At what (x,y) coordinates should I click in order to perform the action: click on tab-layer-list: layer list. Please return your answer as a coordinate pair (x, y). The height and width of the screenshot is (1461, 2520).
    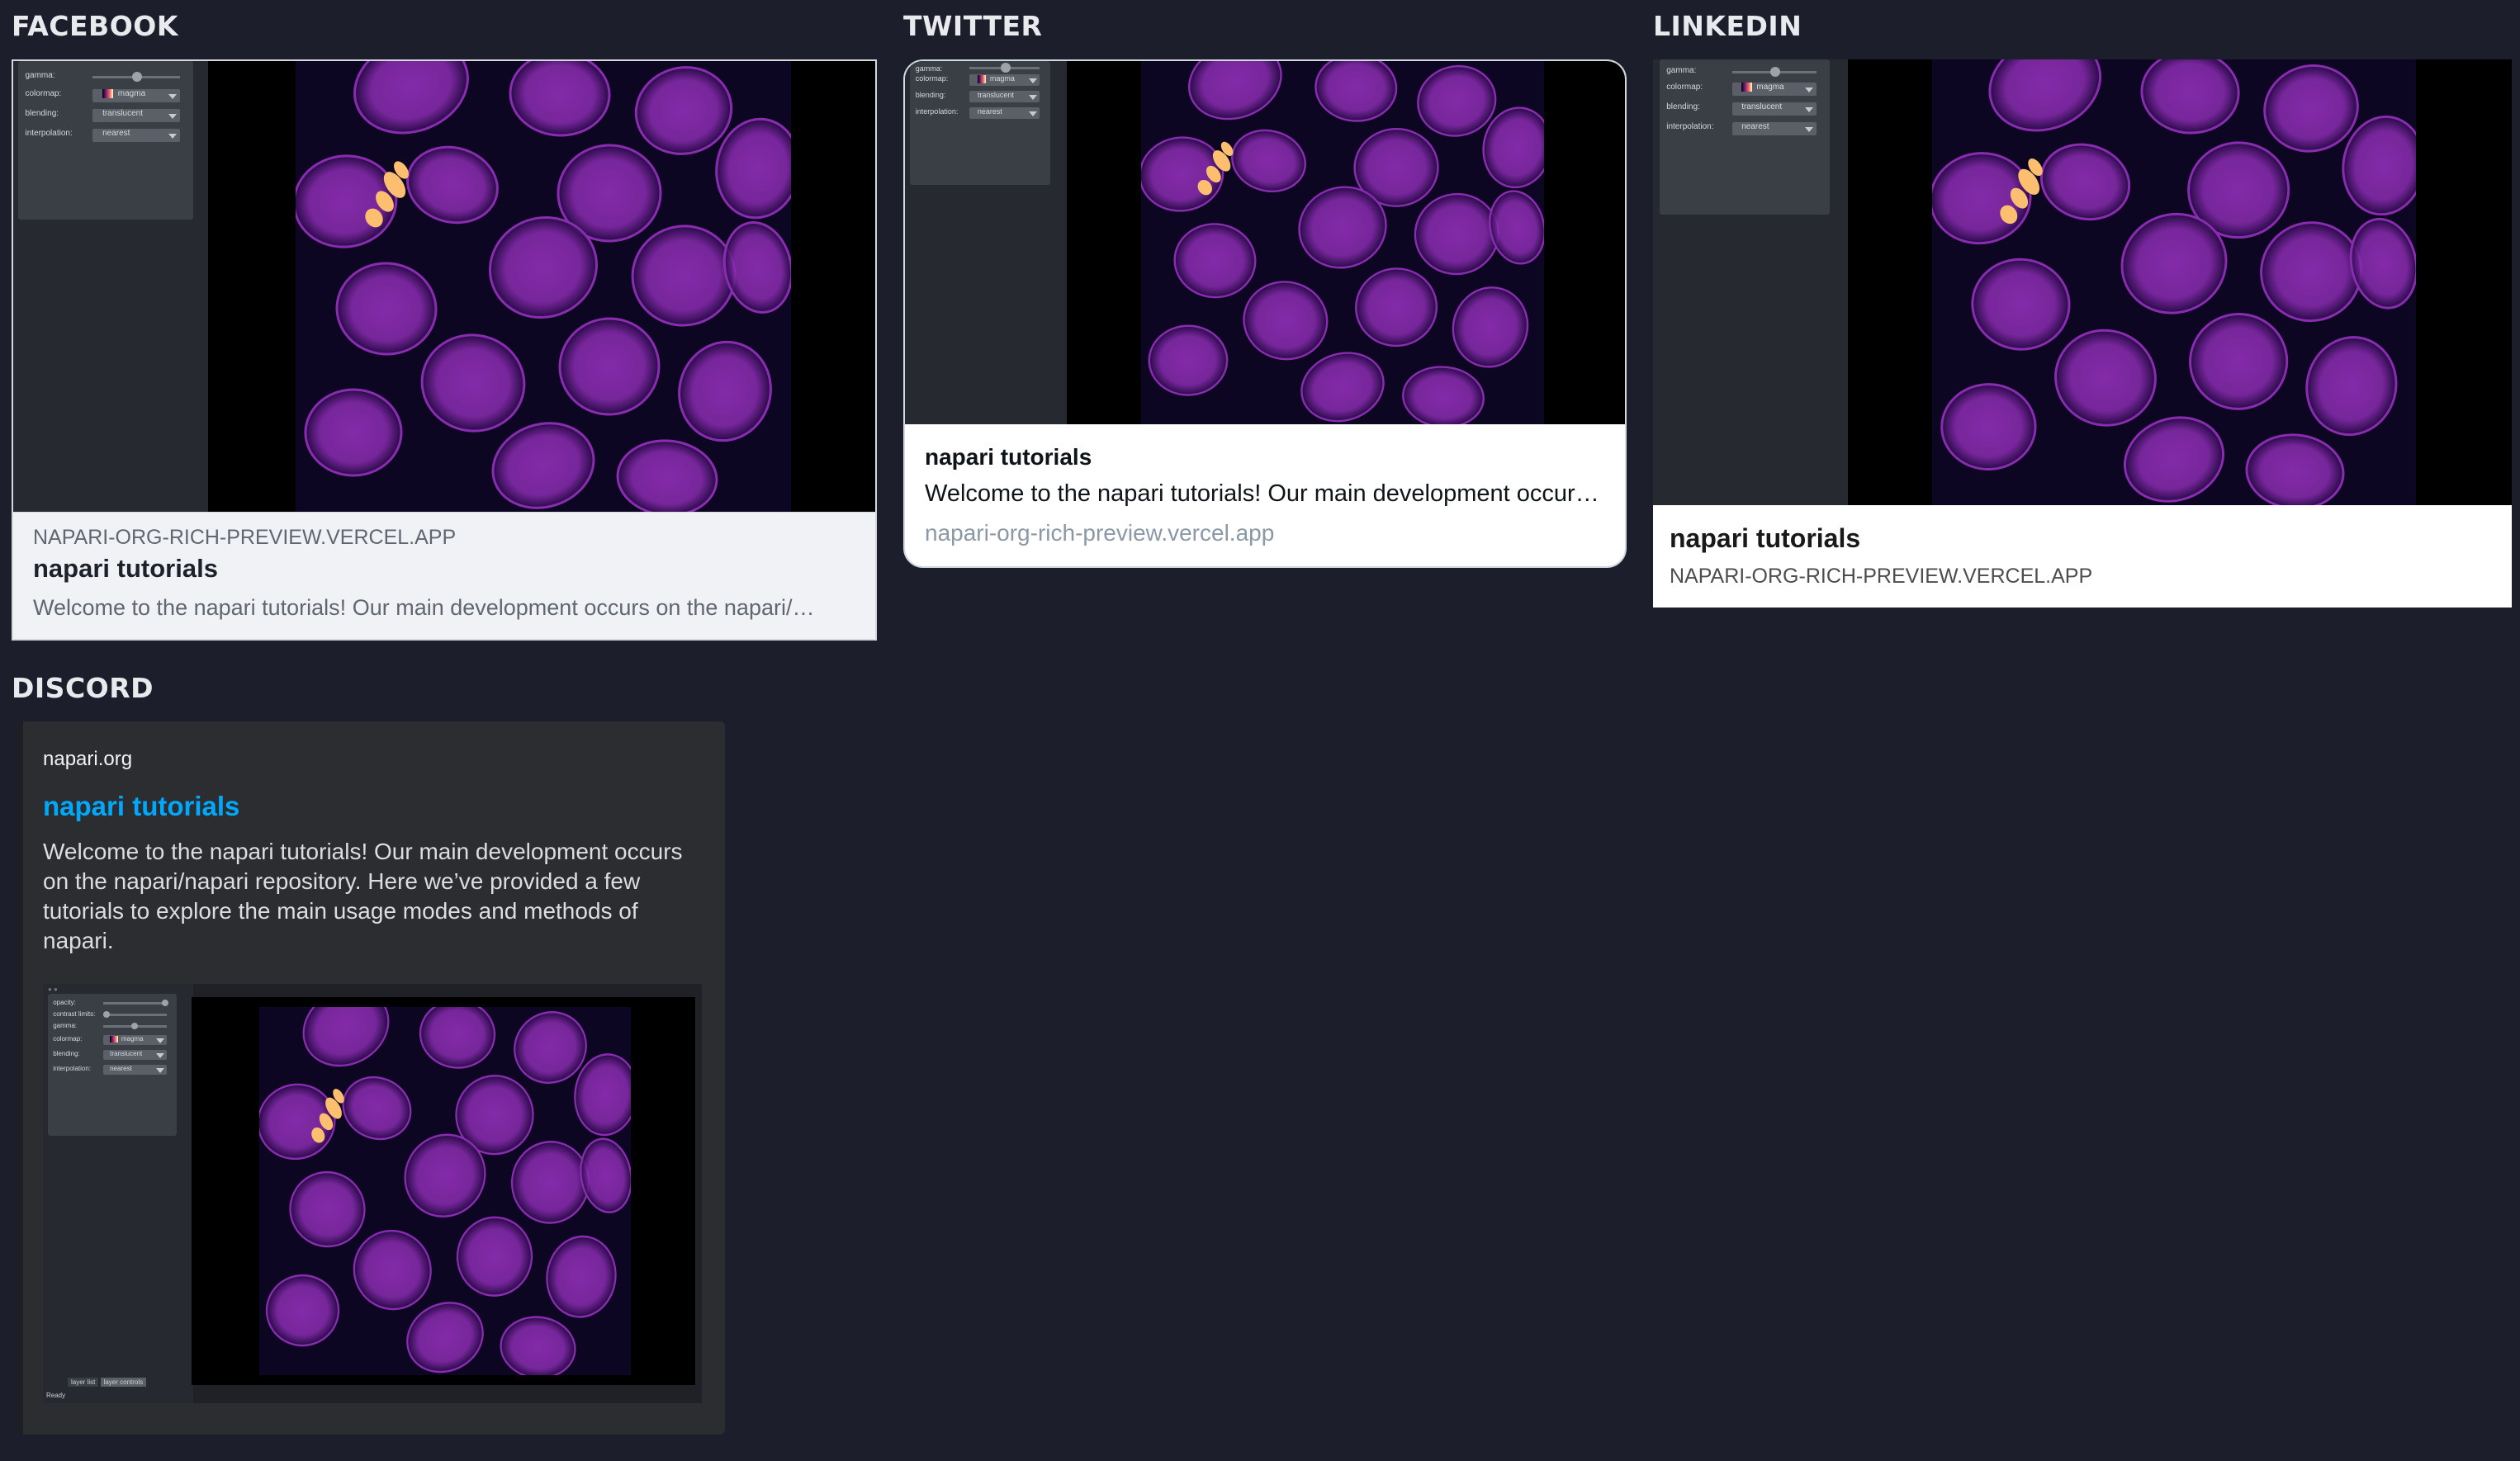
    Looking at the image, I should click on (83, 1382).